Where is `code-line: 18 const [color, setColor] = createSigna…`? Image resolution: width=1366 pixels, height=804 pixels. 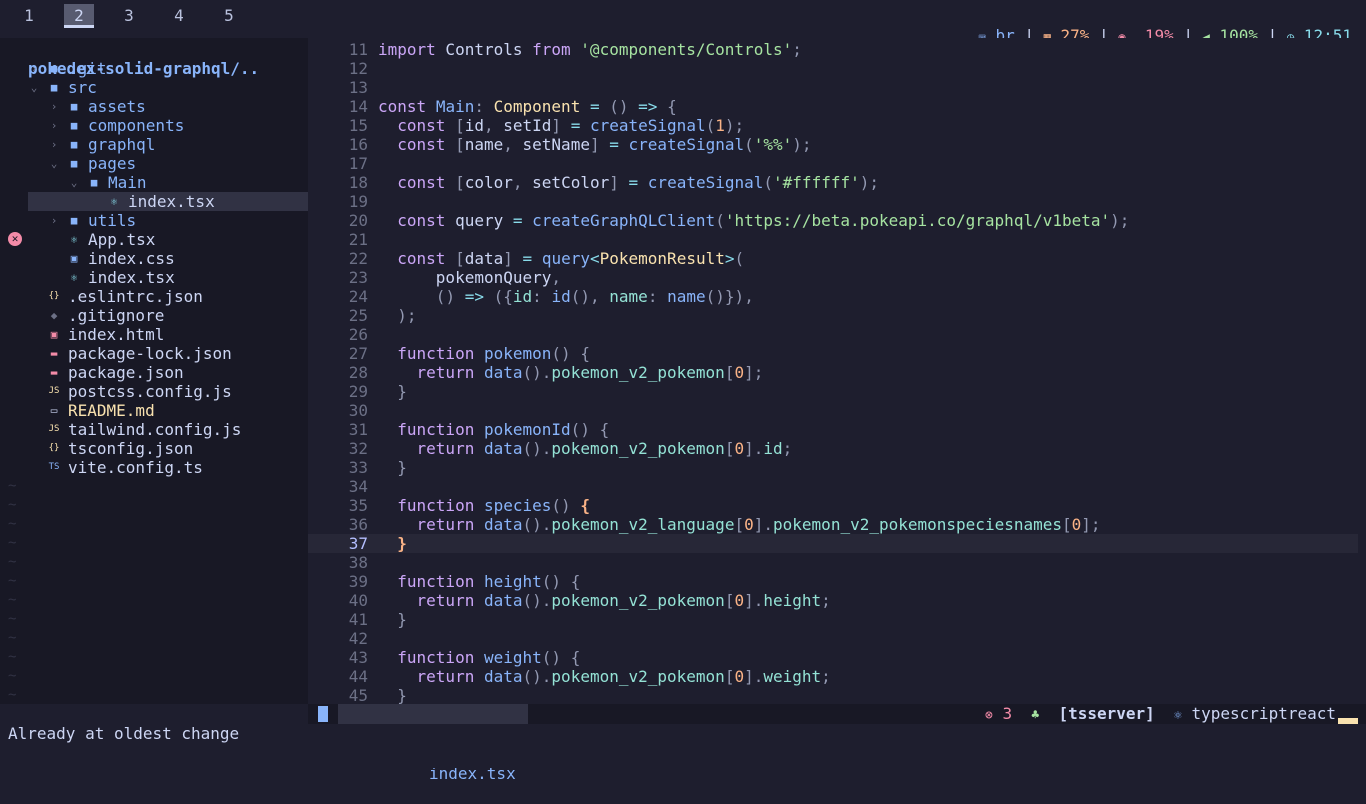
code-line: 18 const [color, setColor] = createSigna… is located at coordinates (833, 182).